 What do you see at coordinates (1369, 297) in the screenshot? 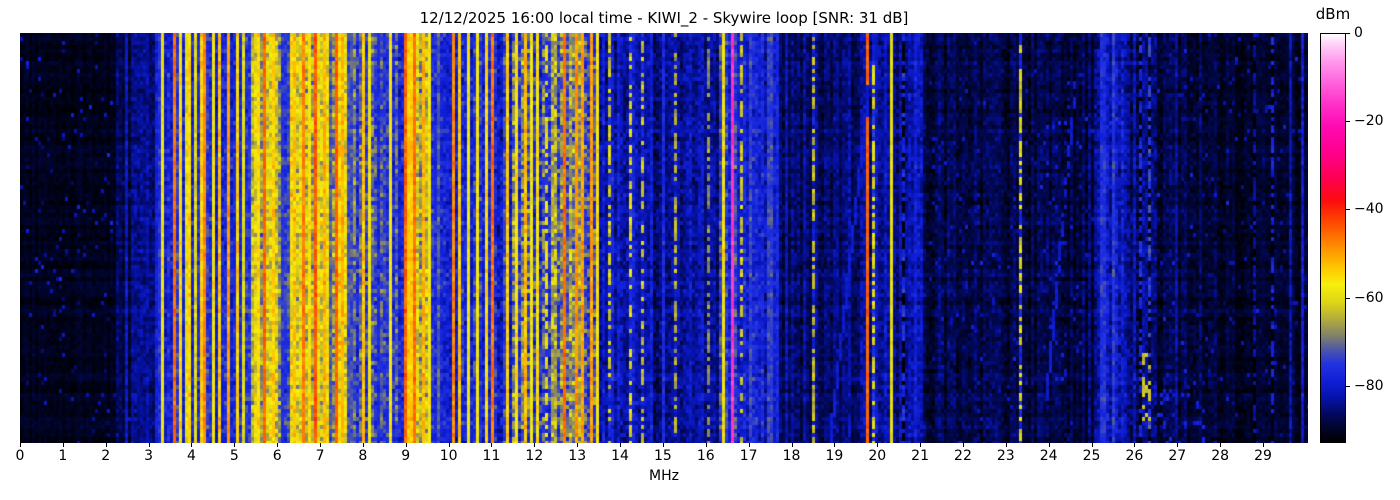
I see `colorbar-tick-label: −60` at bounding box center [1369, 297].